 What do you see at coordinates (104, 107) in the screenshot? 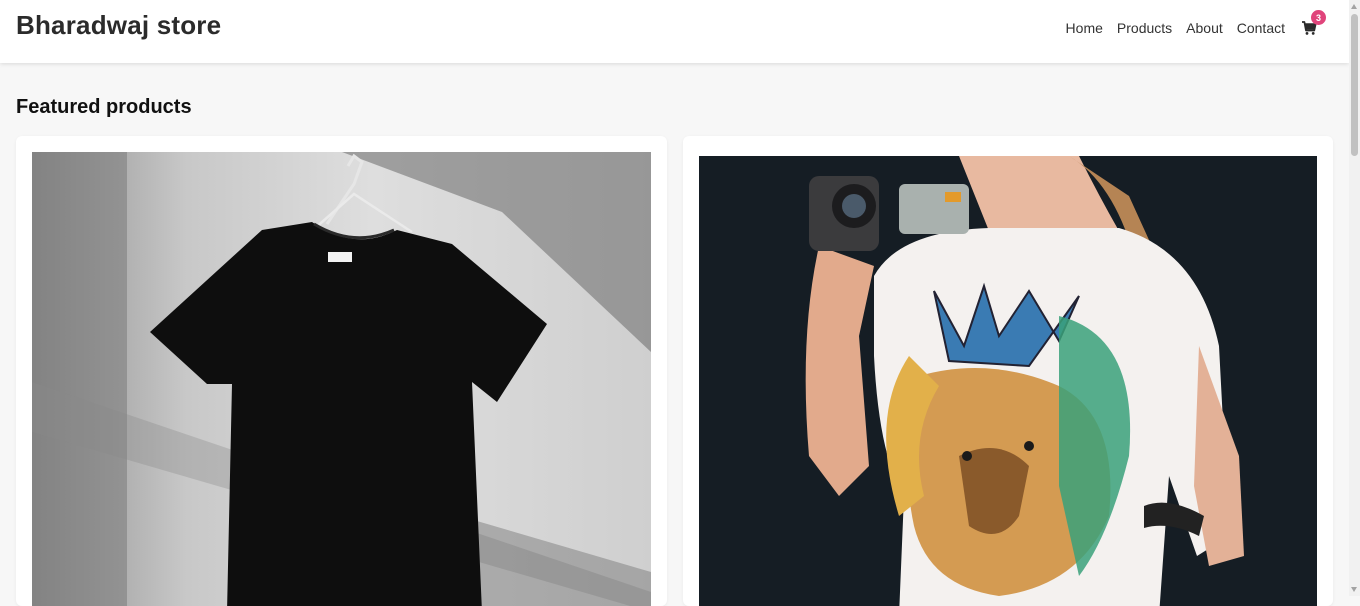
I see `section-title: Featured products` at bounding box center [104, 107].